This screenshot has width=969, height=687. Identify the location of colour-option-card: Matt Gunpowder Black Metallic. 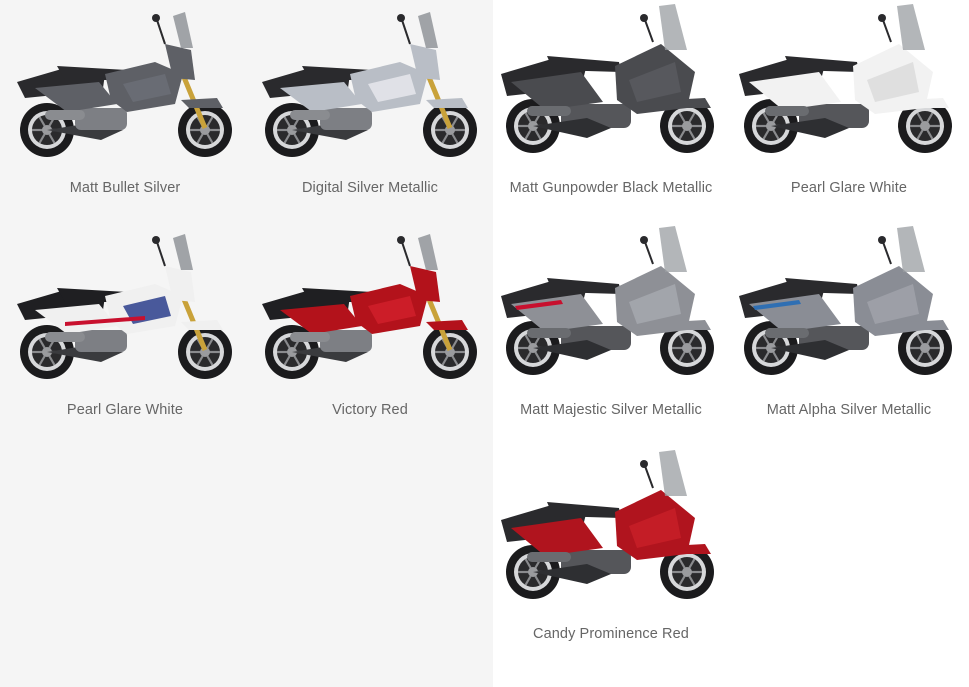
(611, 104).